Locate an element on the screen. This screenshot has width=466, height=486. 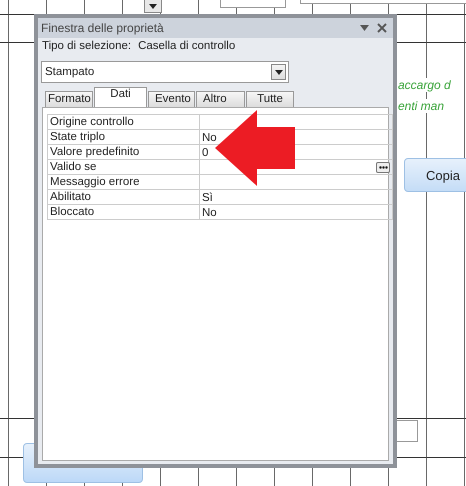
builder-button is located at coordinates (383, 167).